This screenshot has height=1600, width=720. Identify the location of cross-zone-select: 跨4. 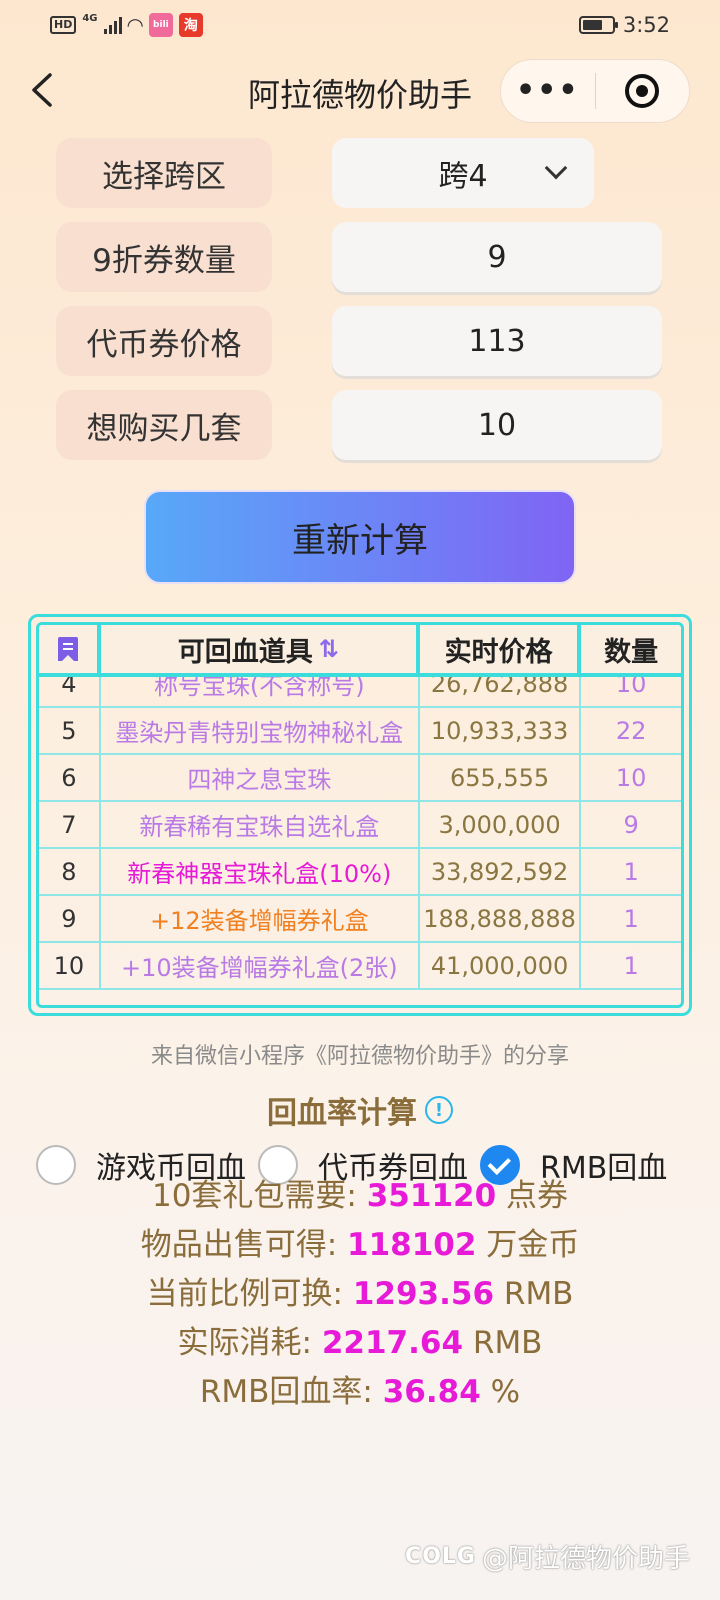
(463, 173).